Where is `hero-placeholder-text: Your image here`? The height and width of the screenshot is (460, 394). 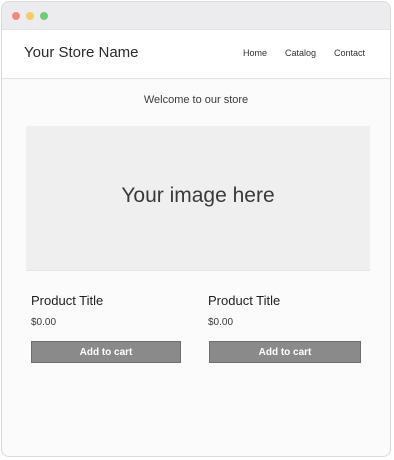
hero-placeholder-text: Your image here is located at coordinates (198, 195).